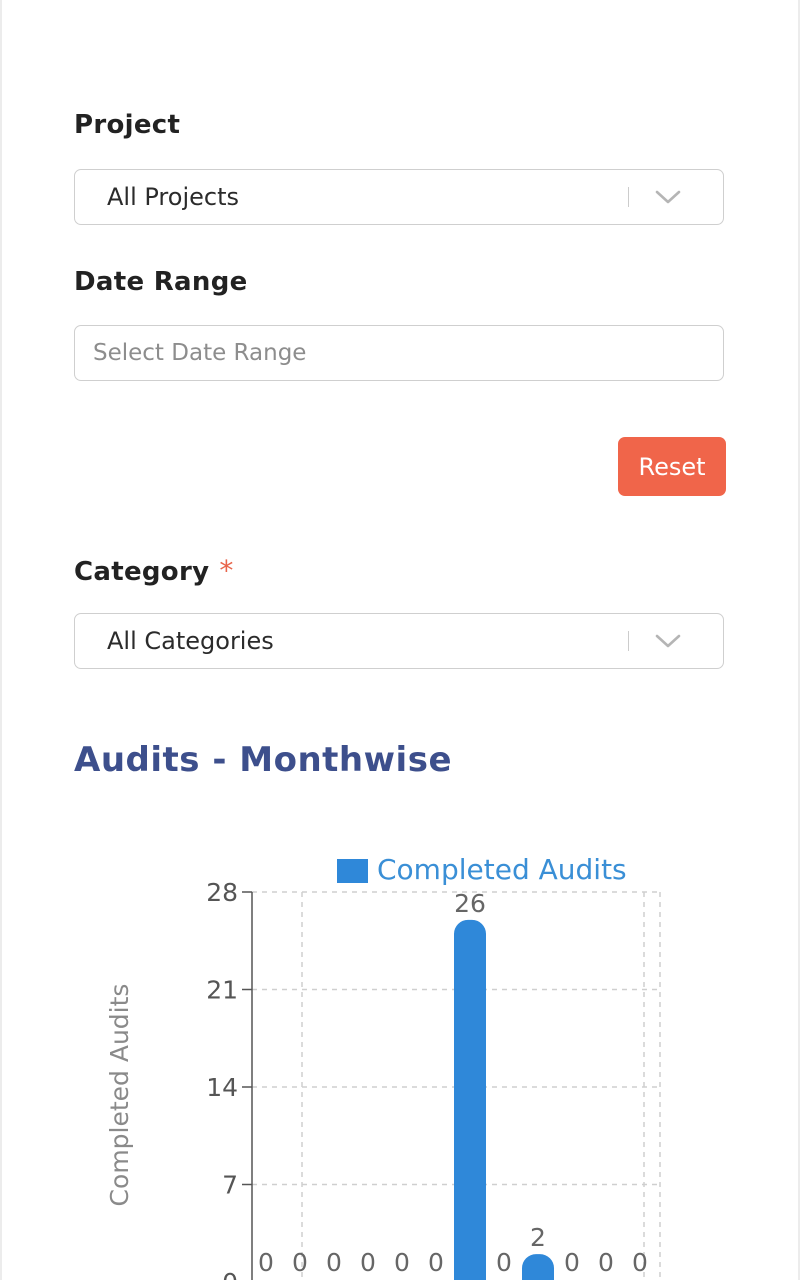 The height and width of the screenshot is (1280, 800). I want to click on project-label: Project, so click(127, 125).